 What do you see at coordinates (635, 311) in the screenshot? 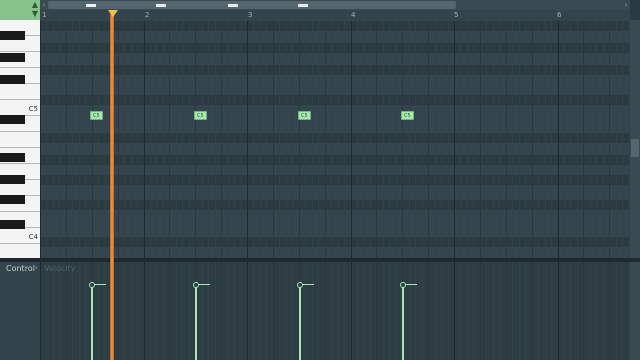
I see `event-scrollbar` at bounding box center [635, 311].